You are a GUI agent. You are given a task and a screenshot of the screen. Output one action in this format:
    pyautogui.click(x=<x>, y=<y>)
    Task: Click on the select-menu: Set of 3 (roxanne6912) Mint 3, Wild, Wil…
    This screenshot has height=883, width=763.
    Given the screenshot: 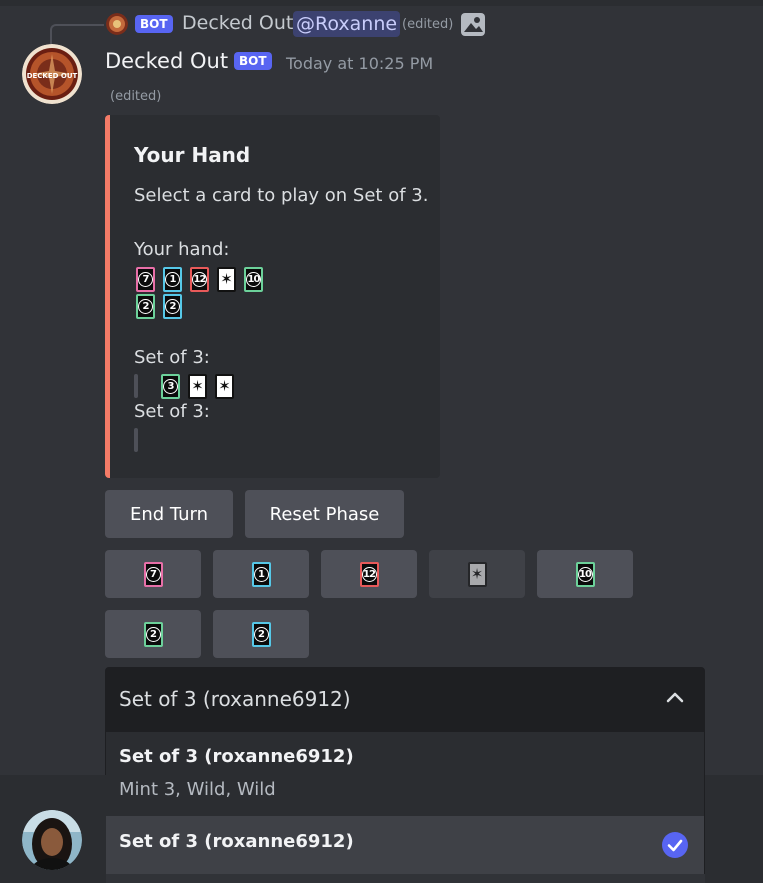 What is the action you would take?
    pyautogui.click(x=405, y=802)
    